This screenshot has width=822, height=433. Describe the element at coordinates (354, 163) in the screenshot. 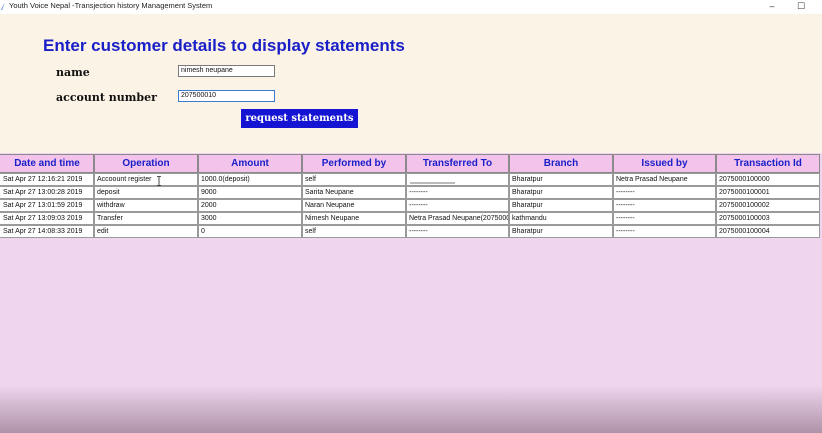

I see `column-header-performed-by: Performed by` at that location.